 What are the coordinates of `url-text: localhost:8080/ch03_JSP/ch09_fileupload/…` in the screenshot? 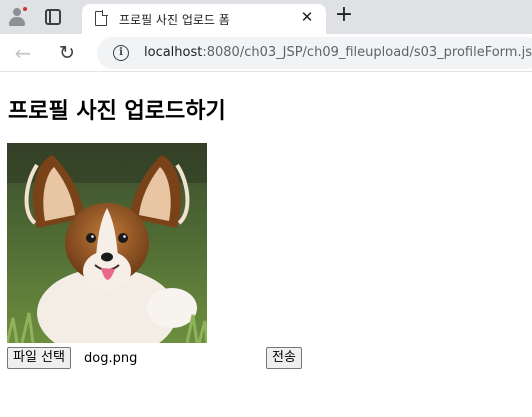 It's located at (338, 52).